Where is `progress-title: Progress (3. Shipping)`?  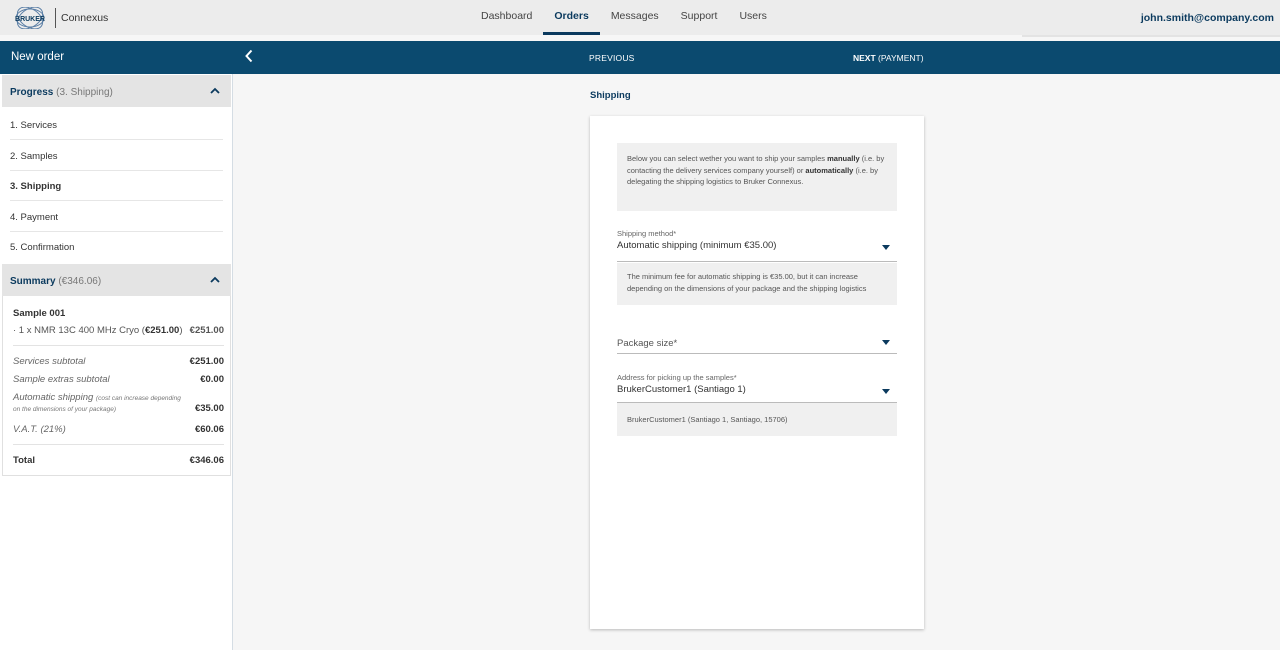 progress-title: Progress (3. Shipping) is located at coordinates (61, 92).